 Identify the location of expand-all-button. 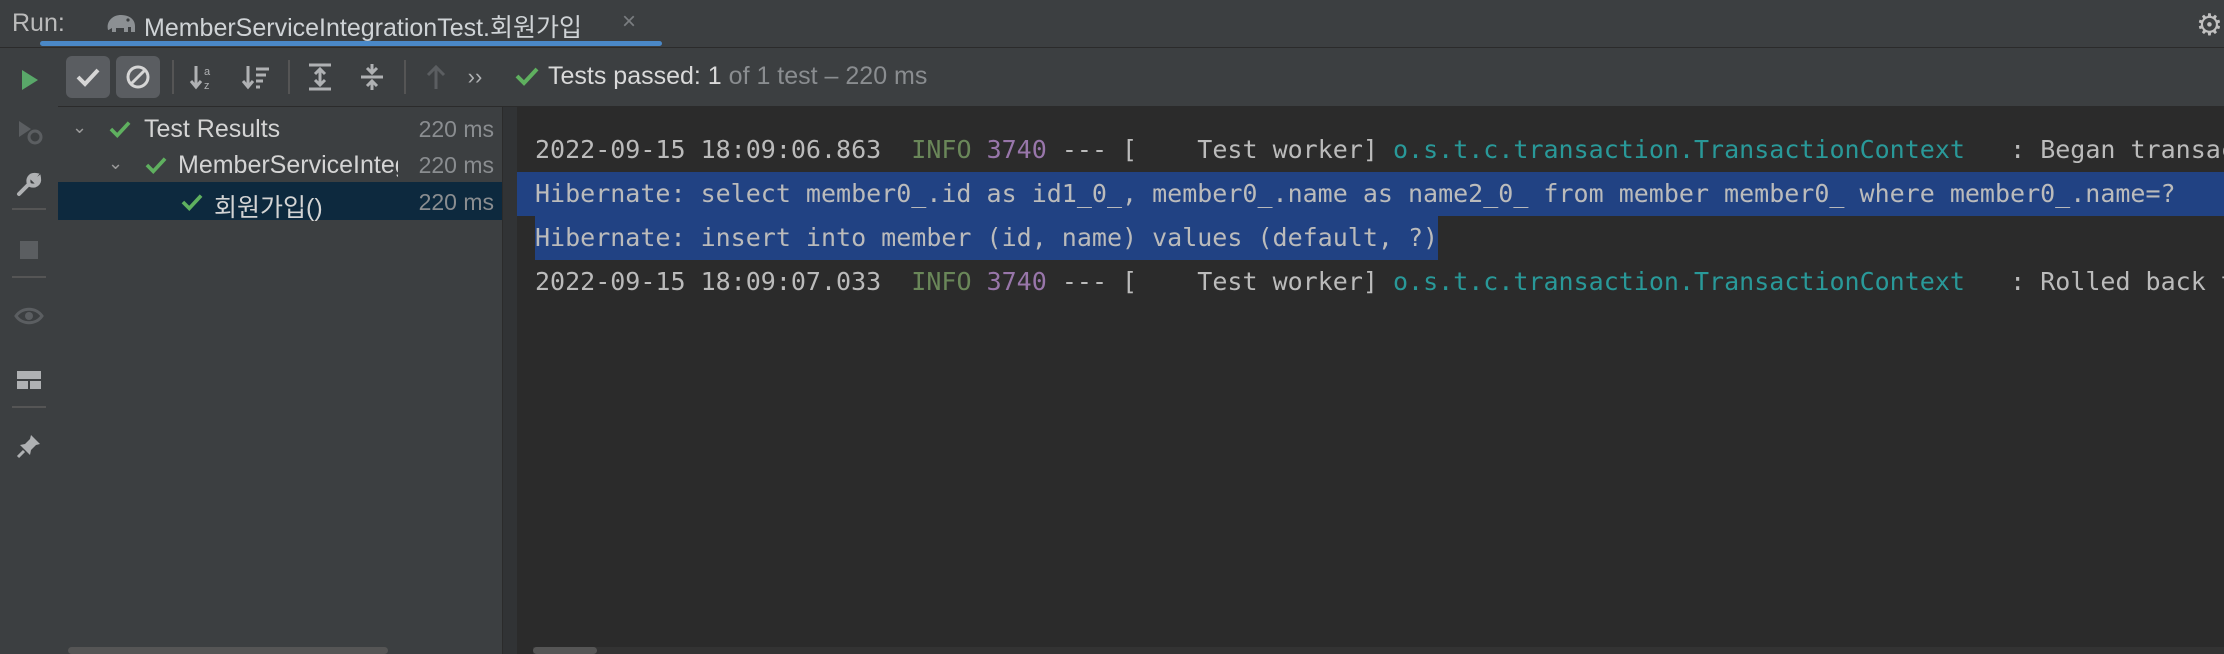
(320, 77).